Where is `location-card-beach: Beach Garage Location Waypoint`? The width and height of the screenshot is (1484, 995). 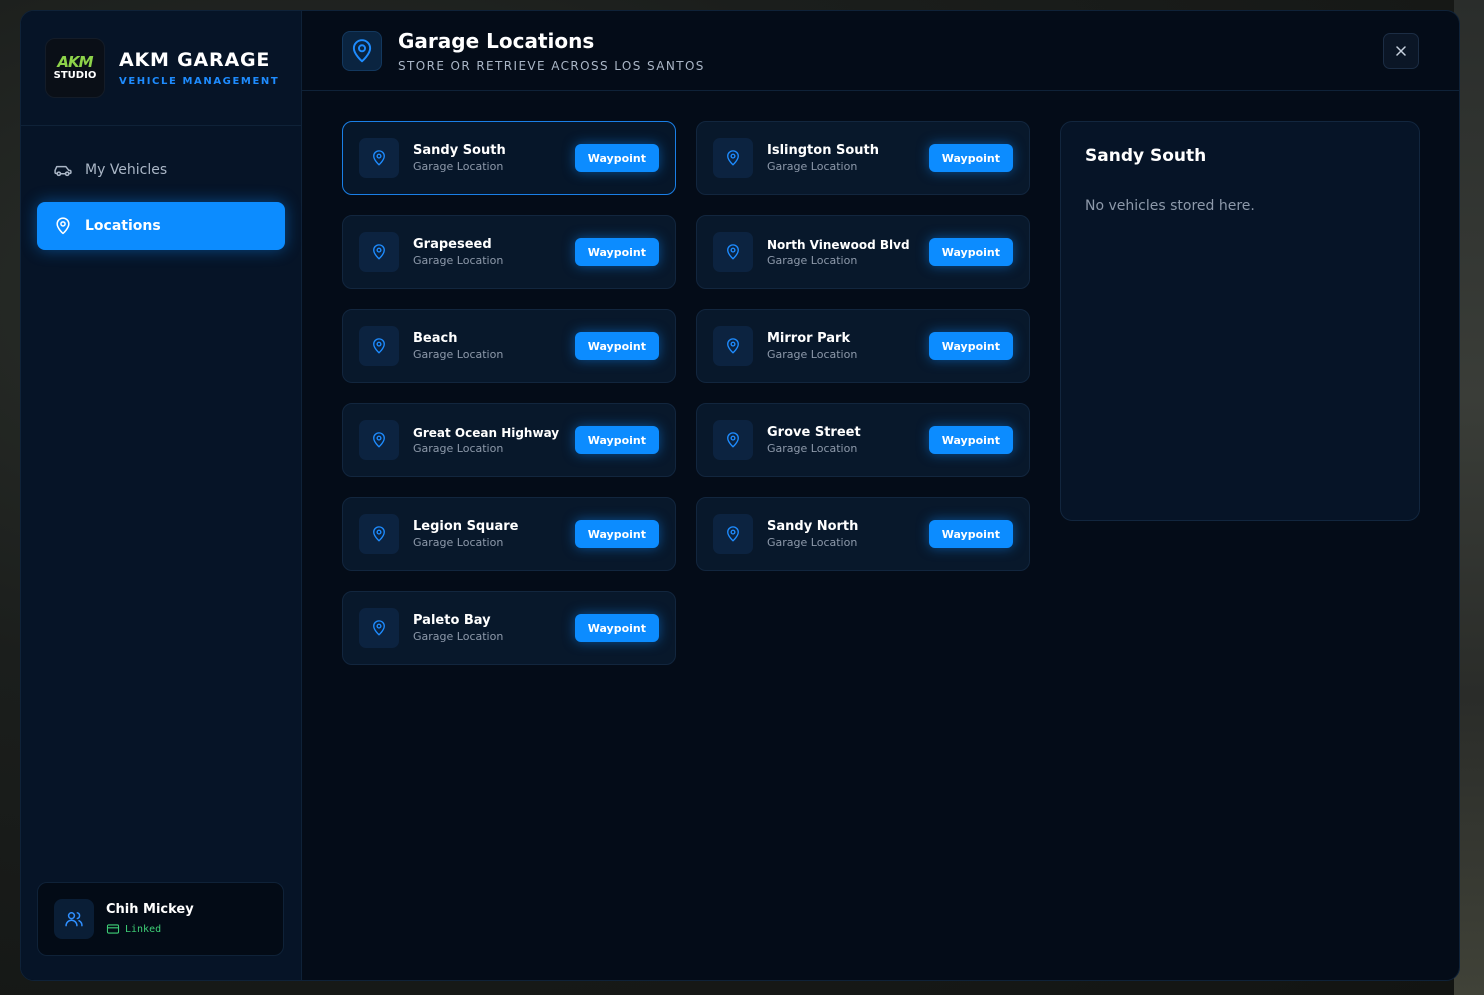
location-card-beach: Beach Garage Location Waypoint is located at coordinates (509, 346).